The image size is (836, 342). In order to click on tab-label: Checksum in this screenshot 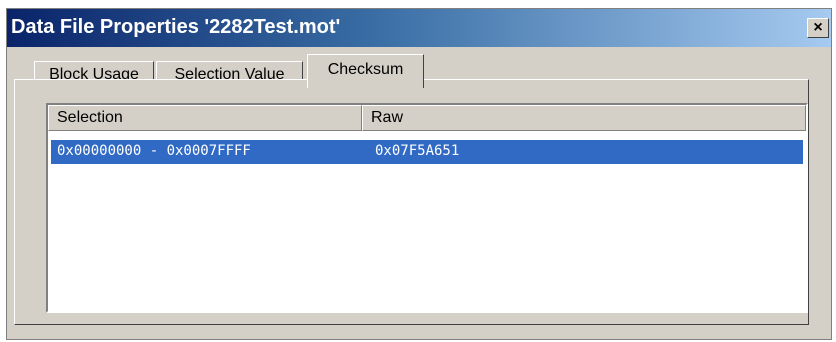, I will do `click(365, 69)`.